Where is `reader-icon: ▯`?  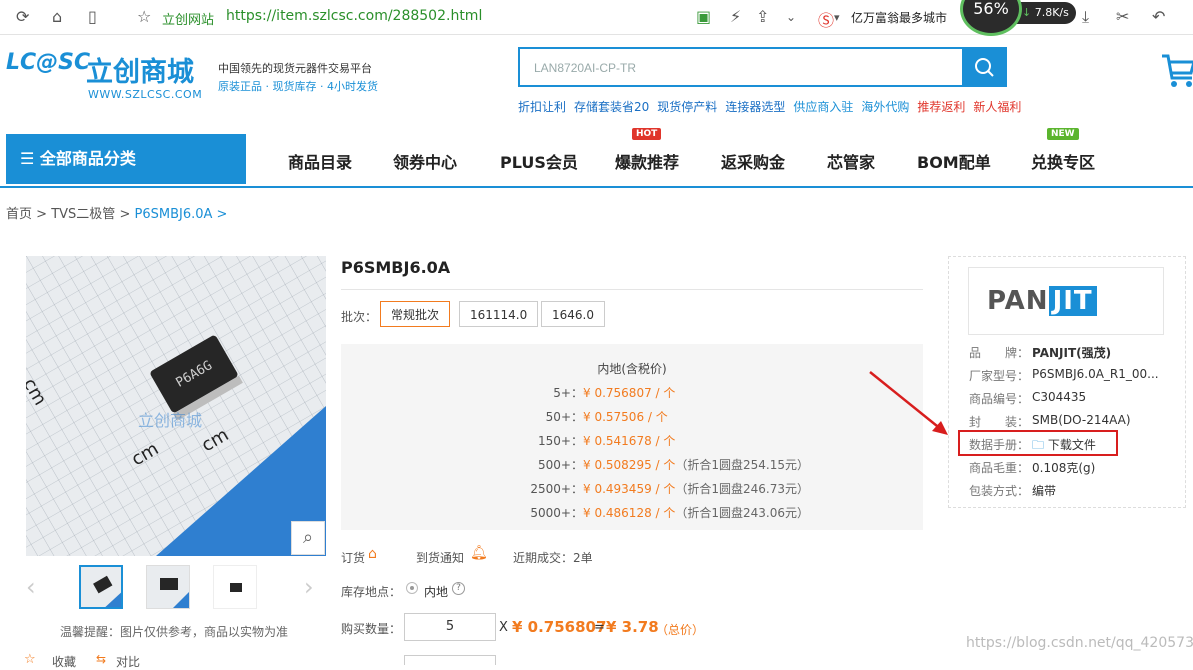 reader-icon: ▯ is located at coordinates (92, 16).